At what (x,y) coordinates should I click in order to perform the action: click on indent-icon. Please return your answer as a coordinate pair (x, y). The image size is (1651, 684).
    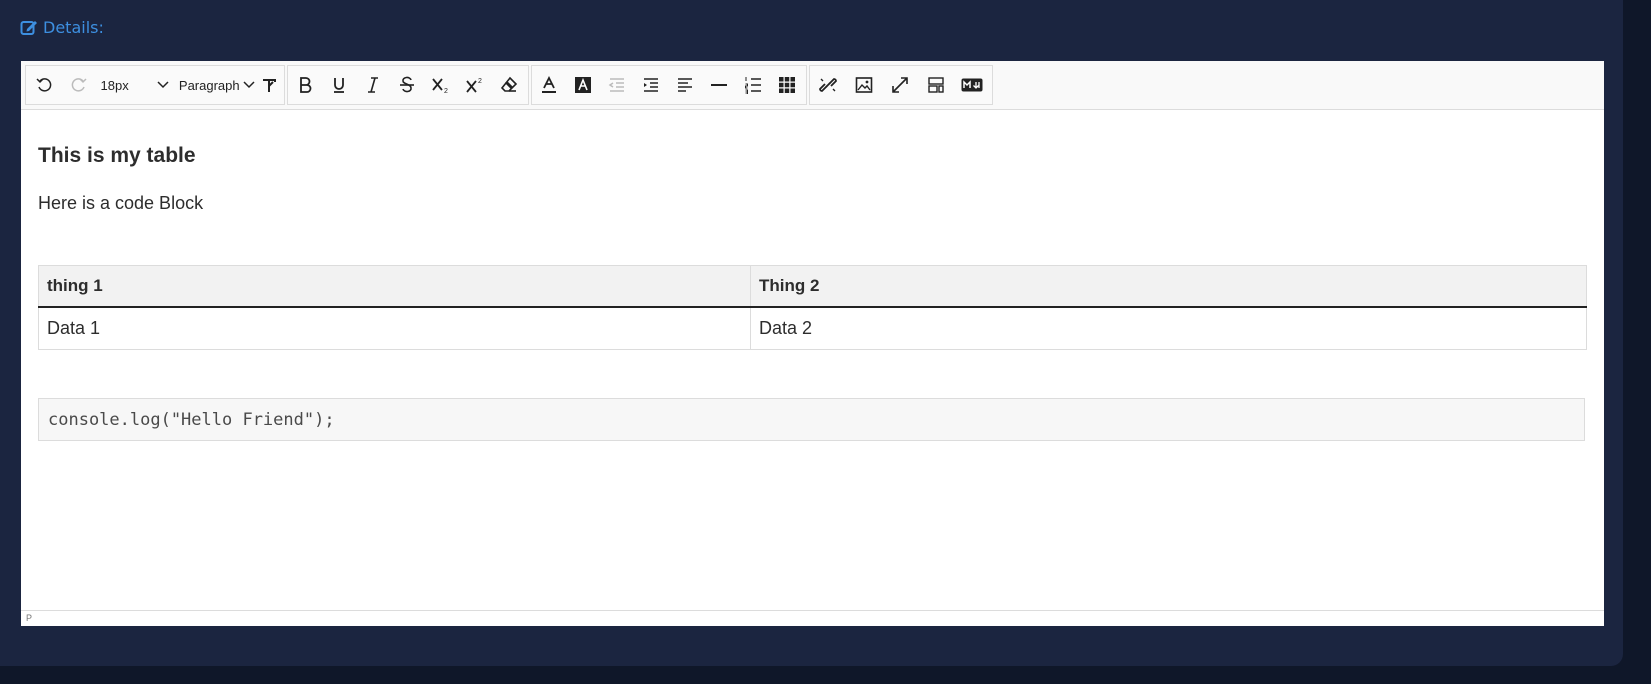
    Looking at the image, I should click on (651, 85).